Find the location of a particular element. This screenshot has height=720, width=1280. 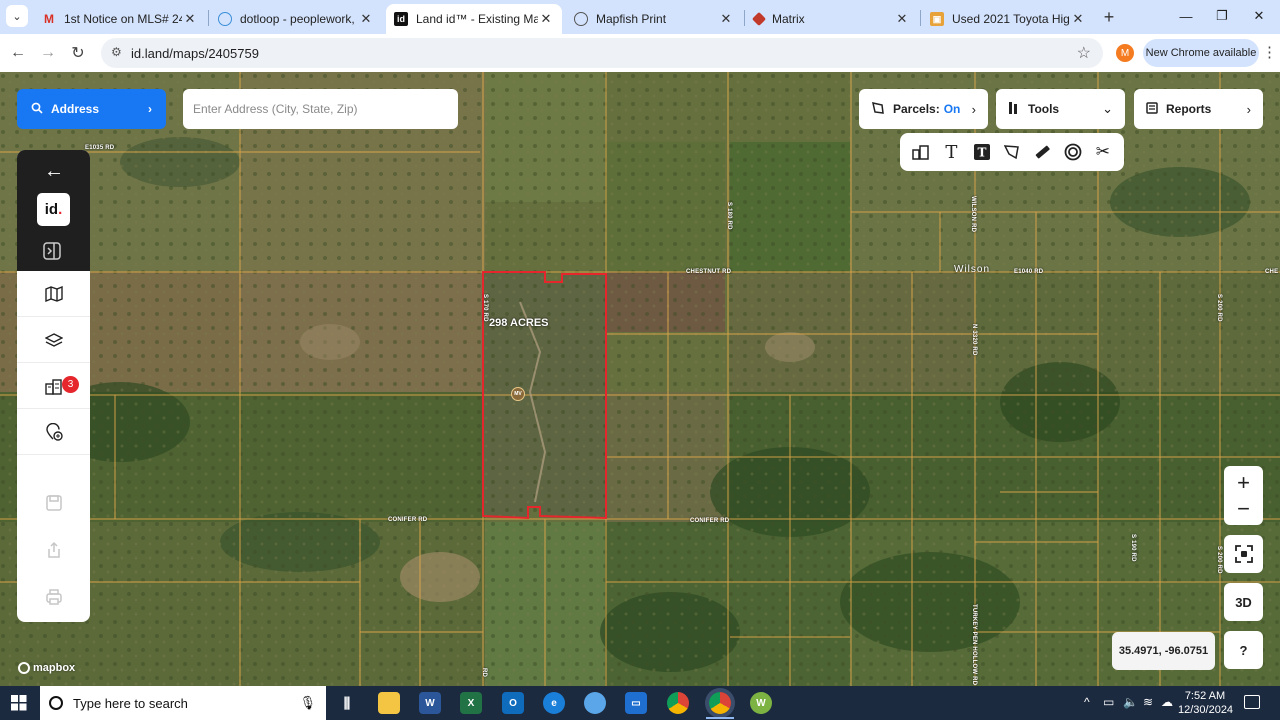

search-icon is located at coordinates (37, 109).